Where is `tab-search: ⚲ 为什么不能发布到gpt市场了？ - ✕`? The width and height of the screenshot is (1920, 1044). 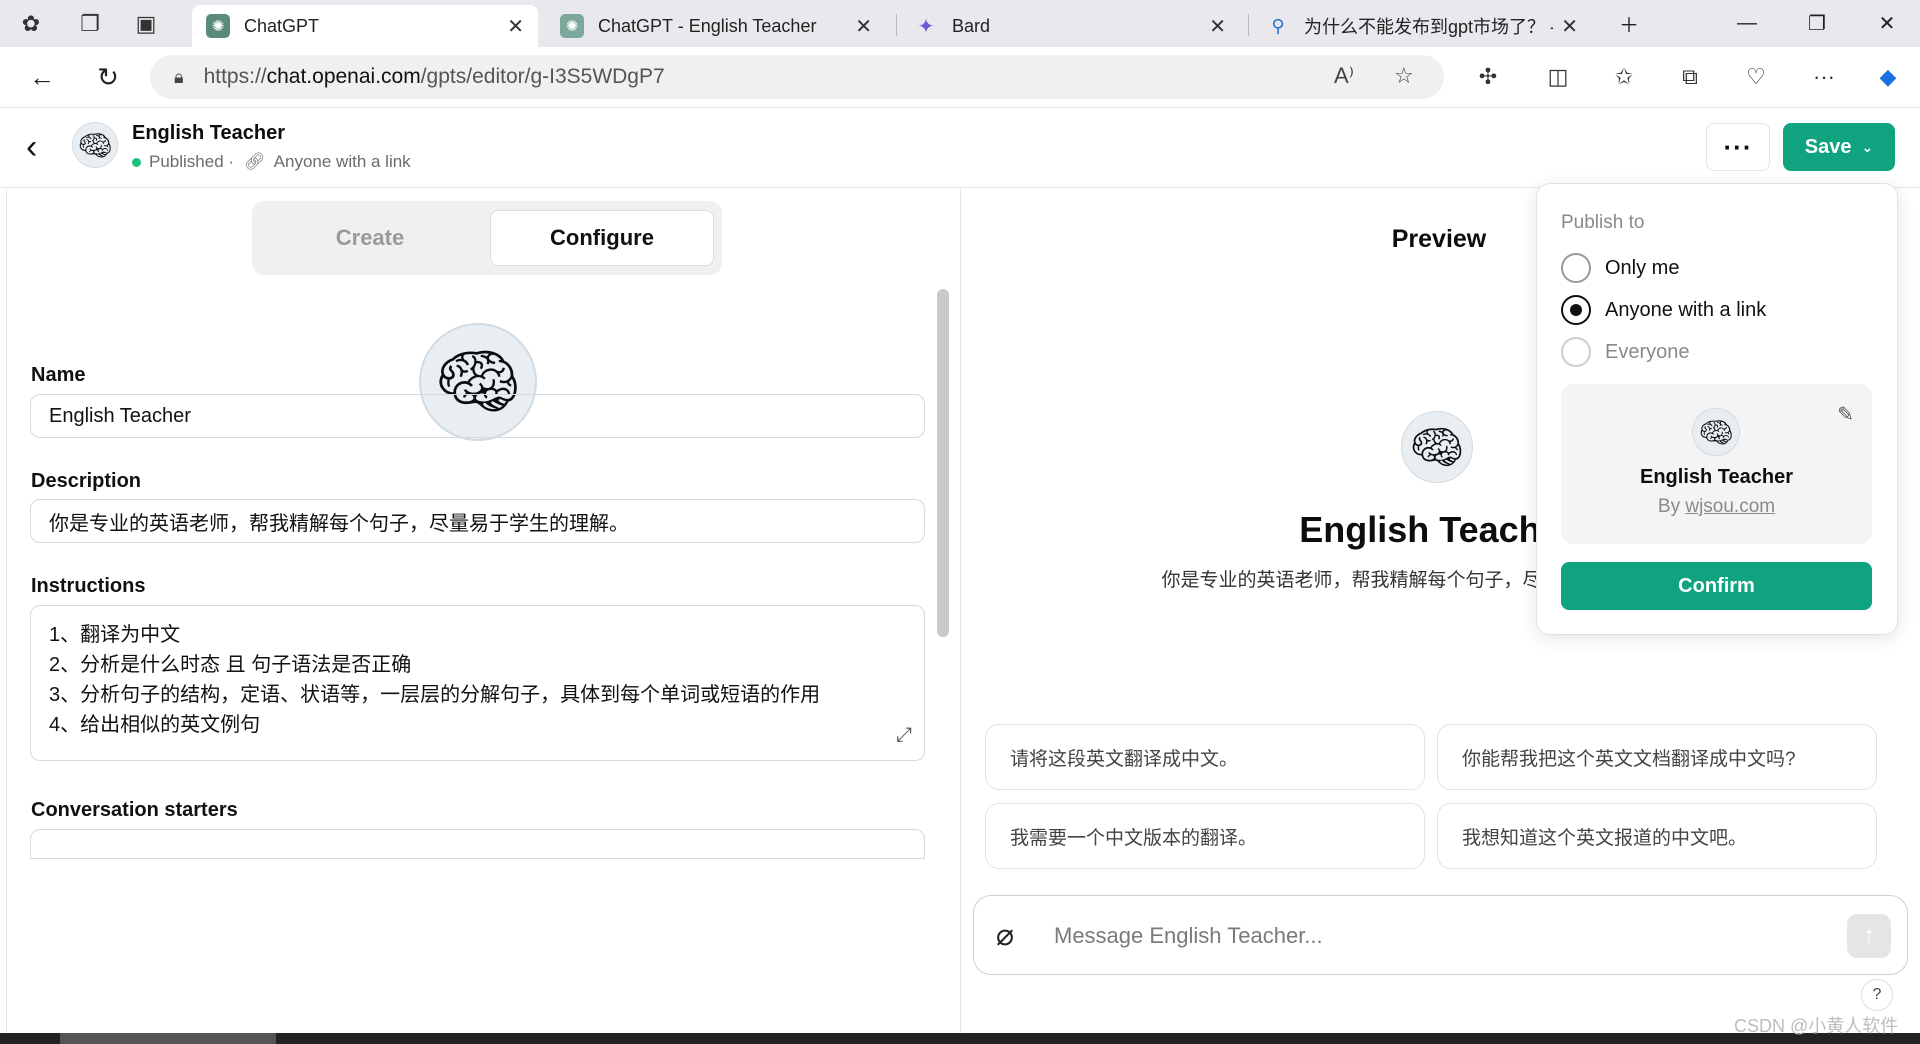 tab-search: ⚲ 为什么不能发布到gpt市场了？ - ✕ is located at coordinates (1422, 26).